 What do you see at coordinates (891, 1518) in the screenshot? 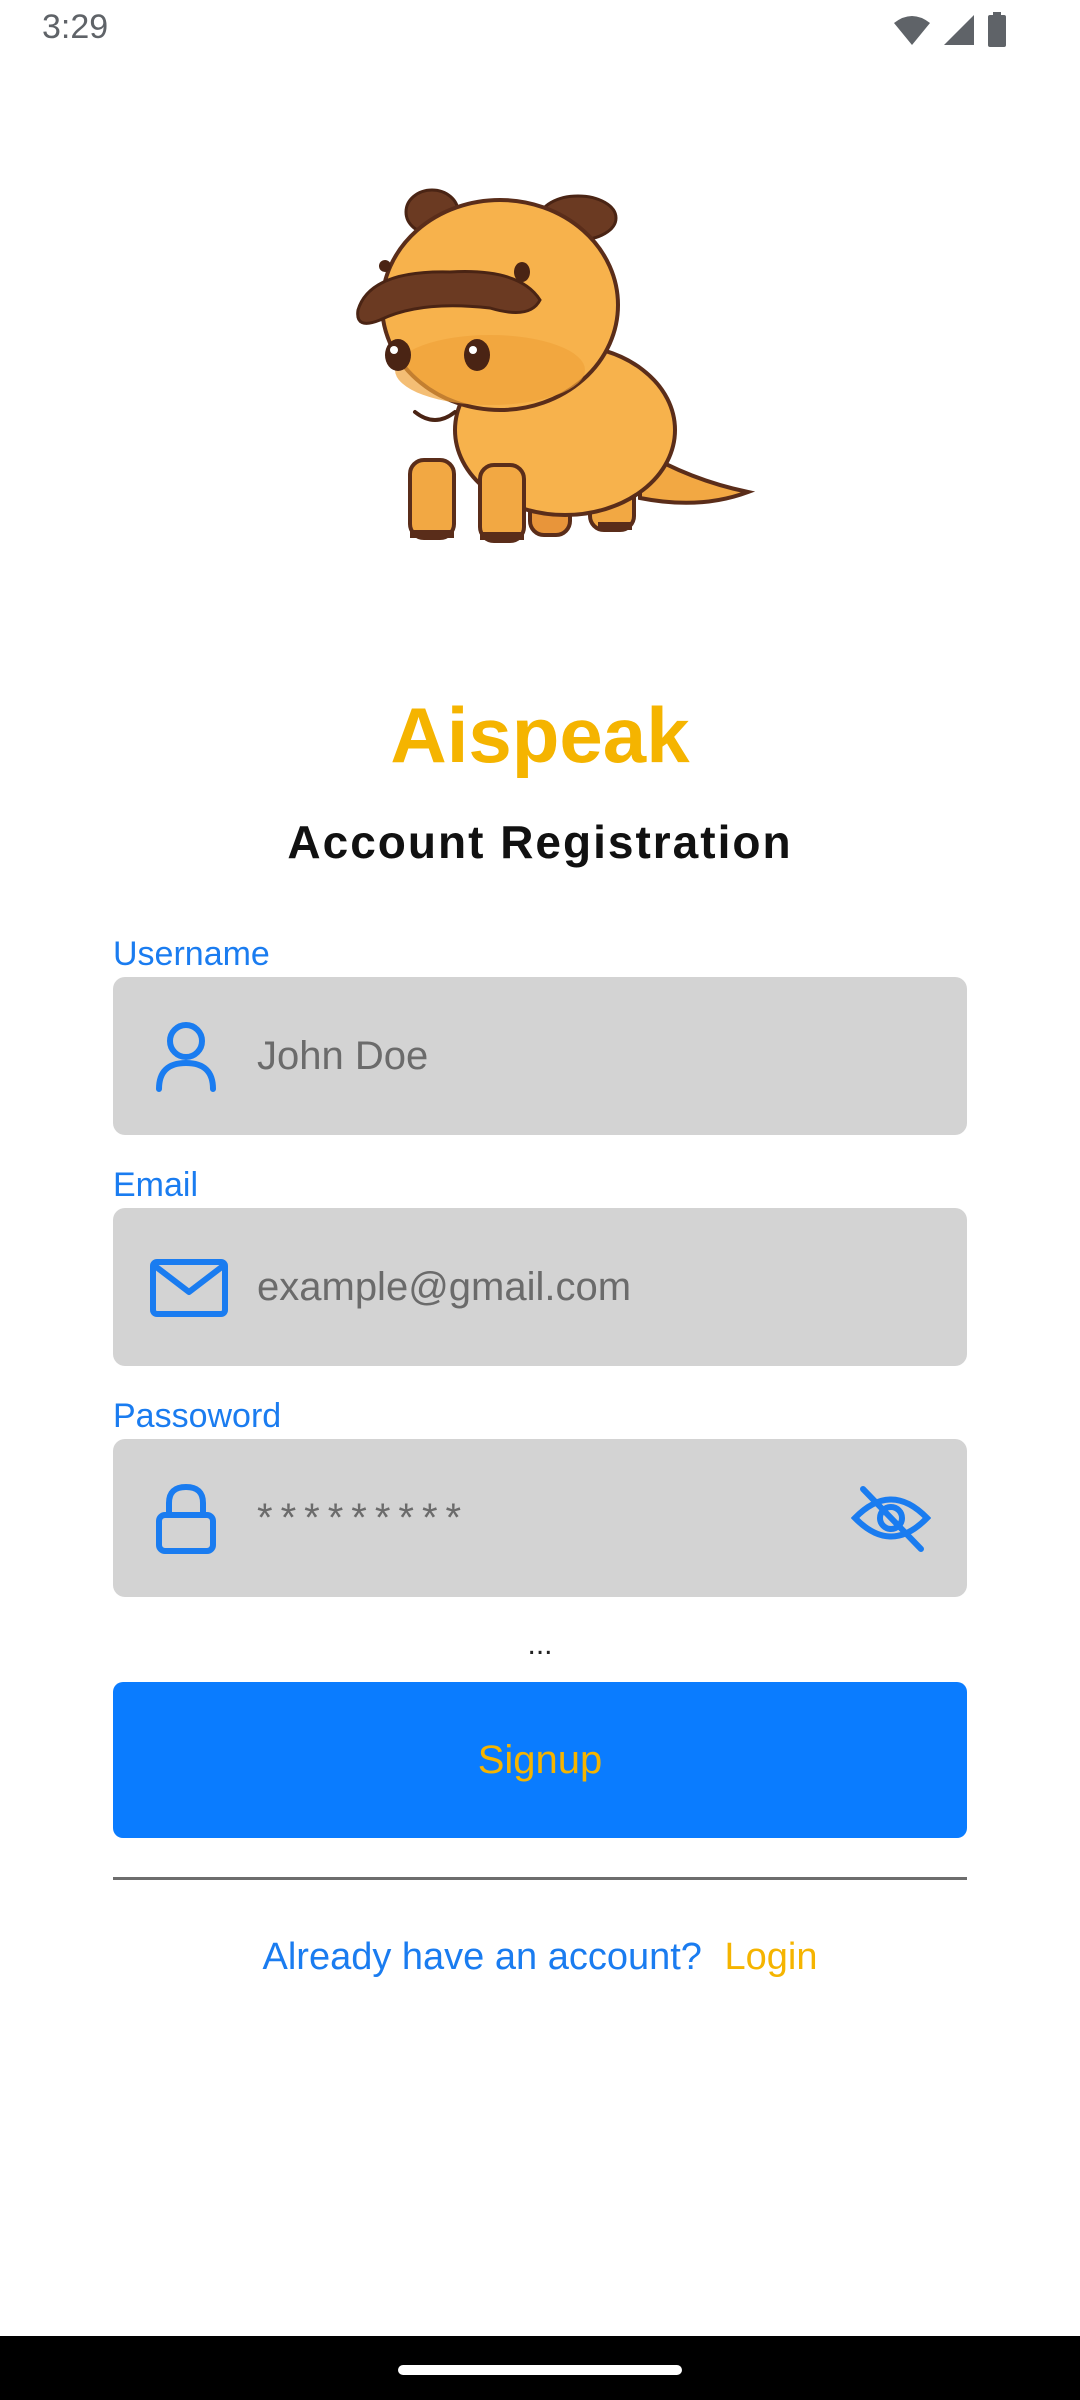
I see `eye-off-icon` at bounding box center [891, 1518].